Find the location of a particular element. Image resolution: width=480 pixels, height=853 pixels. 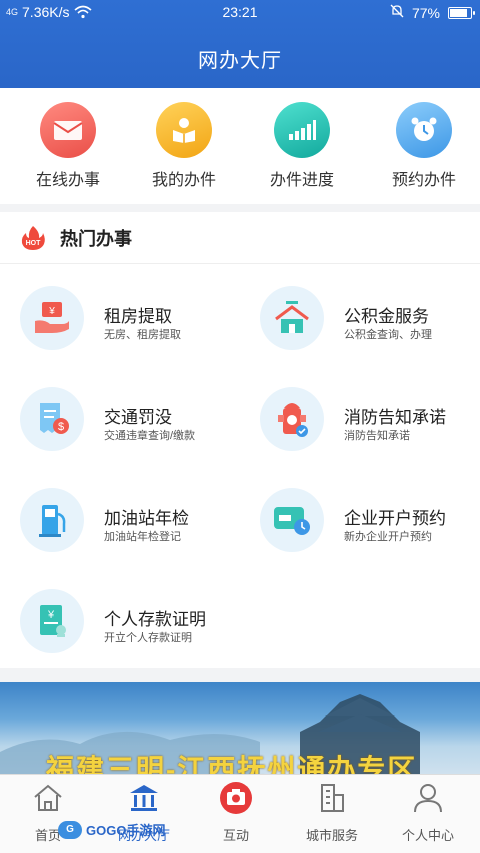

service-desc: 开立个人存款证明 is located at coordinates (148, 638).